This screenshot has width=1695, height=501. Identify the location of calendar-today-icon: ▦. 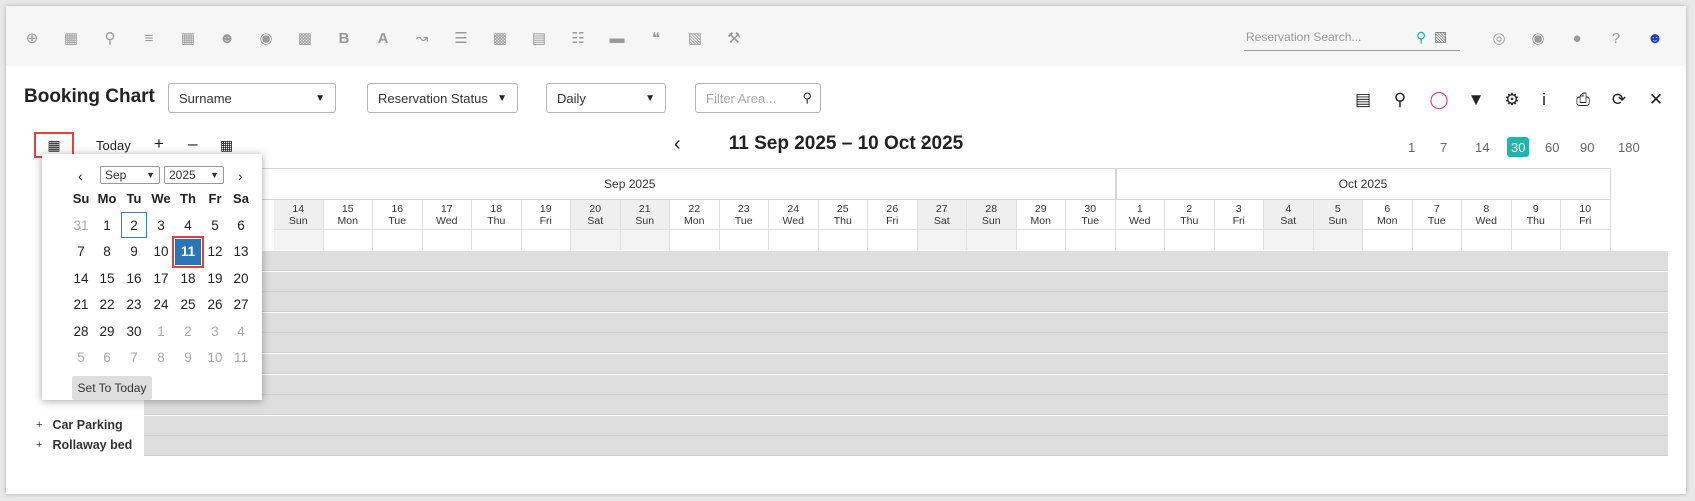
(226, 145).